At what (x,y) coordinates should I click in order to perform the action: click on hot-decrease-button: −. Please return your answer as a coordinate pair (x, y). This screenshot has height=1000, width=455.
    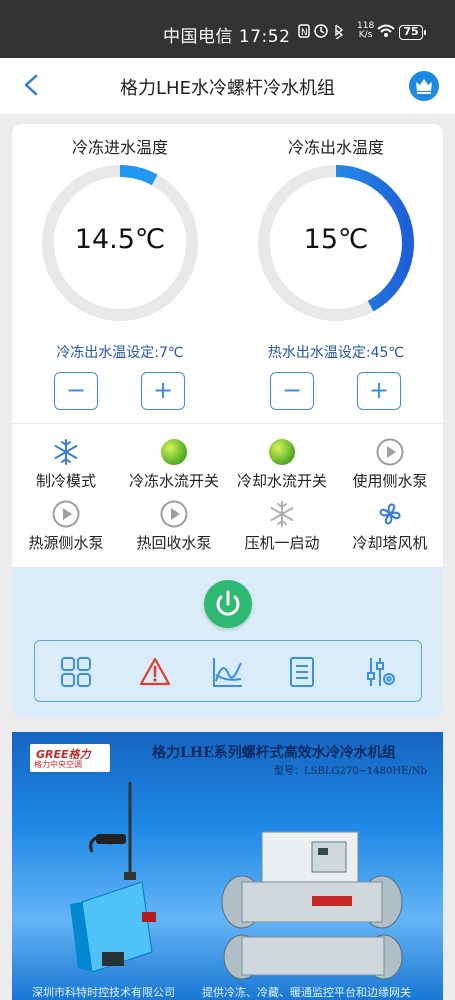
    Looking at the image, I should click on (292, 391).